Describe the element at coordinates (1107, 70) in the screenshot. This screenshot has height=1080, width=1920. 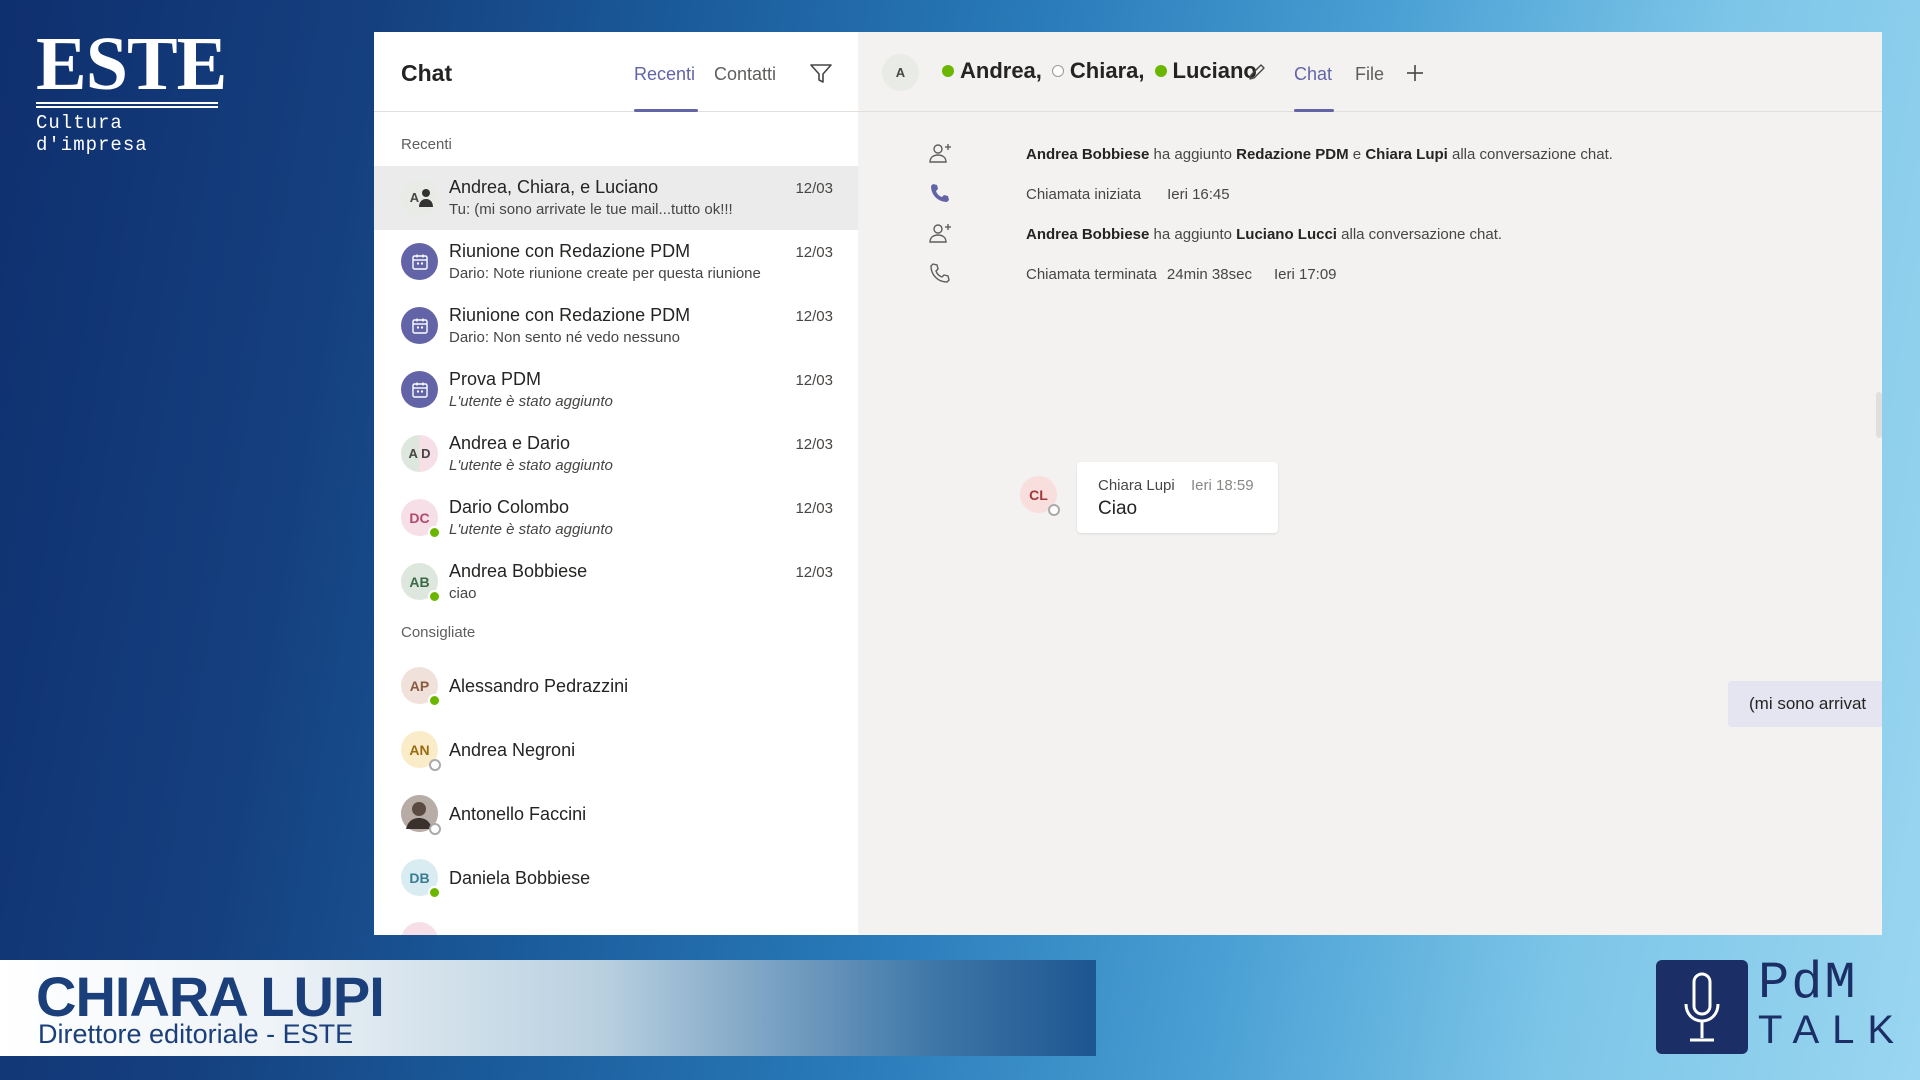
I see `participant-name: Chiara,` at that location.